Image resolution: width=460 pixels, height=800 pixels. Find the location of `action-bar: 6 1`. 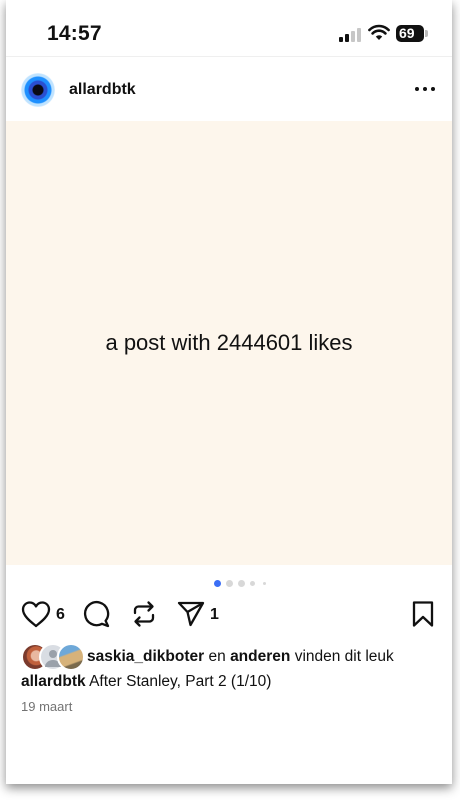

action-bar: 6 1 is located at coordinates (229, 616).